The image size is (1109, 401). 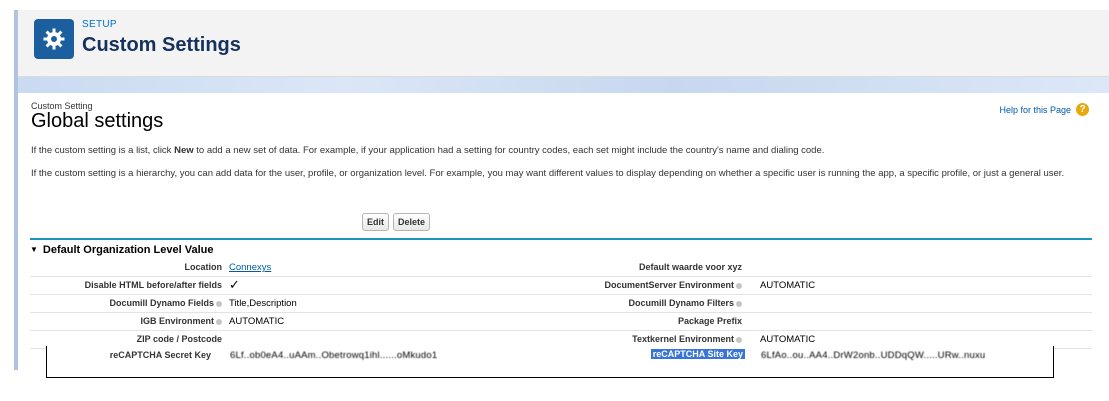 What do you see at coordinates (561, 322) in the screenshot?
I see `detail-row: IGB Environment AUTOMATIC Package Prefix` at bounding box center [561, 322].